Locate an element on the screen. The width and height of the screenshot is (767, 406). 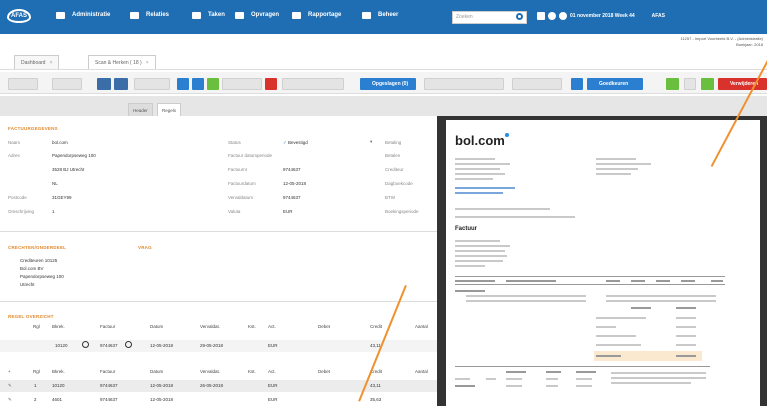
app-logo: AFAS is located at coordinates (19, 16).